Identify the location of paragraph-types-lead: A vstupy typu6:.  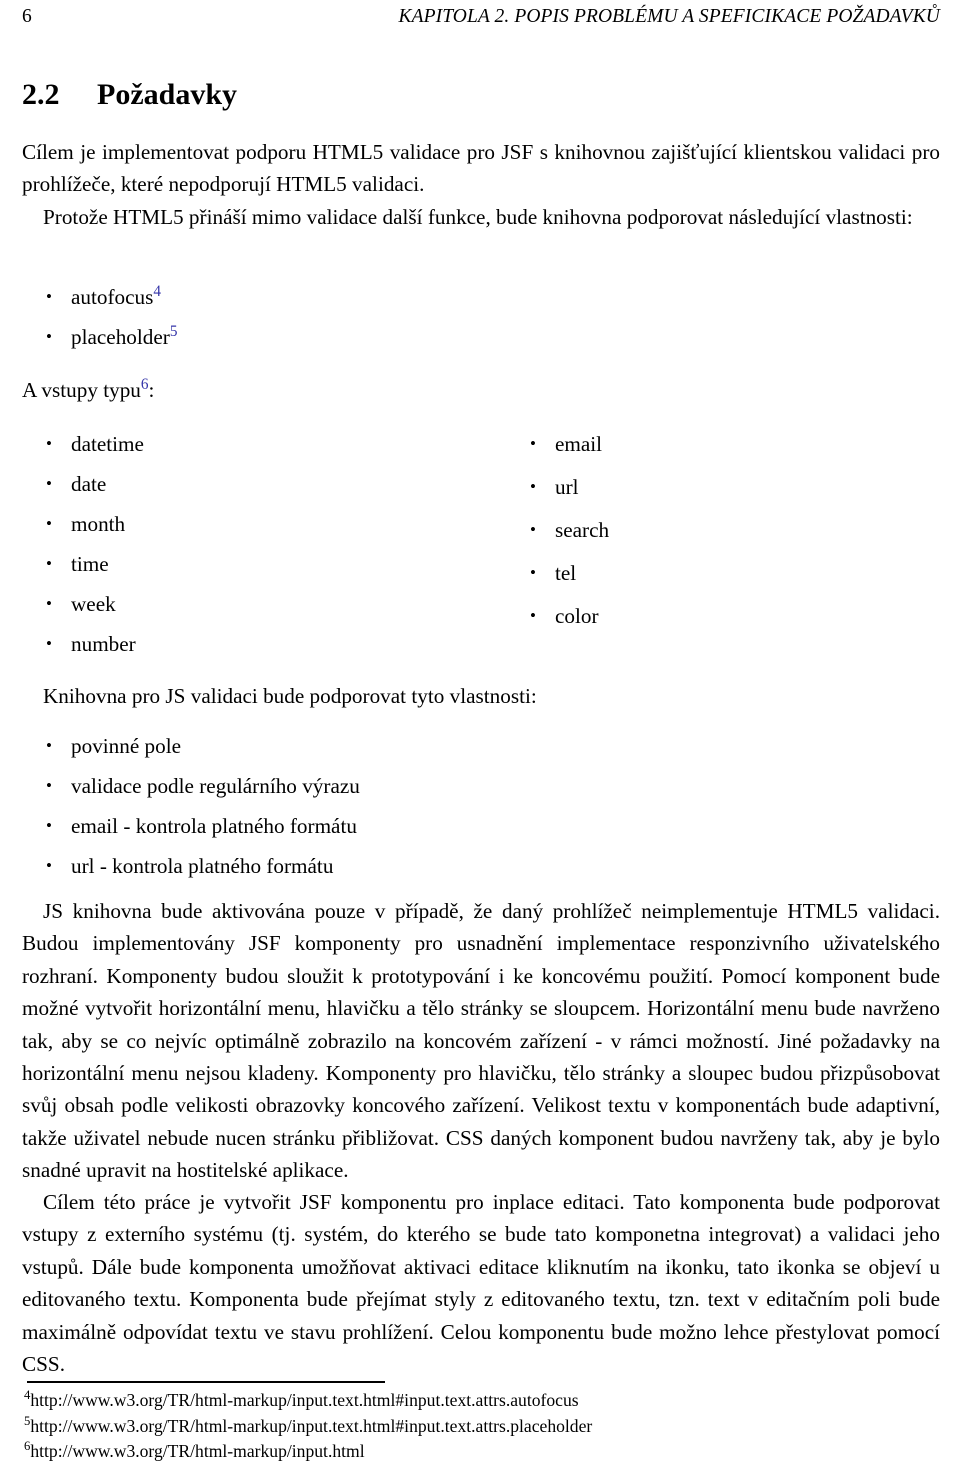
(481, 390).